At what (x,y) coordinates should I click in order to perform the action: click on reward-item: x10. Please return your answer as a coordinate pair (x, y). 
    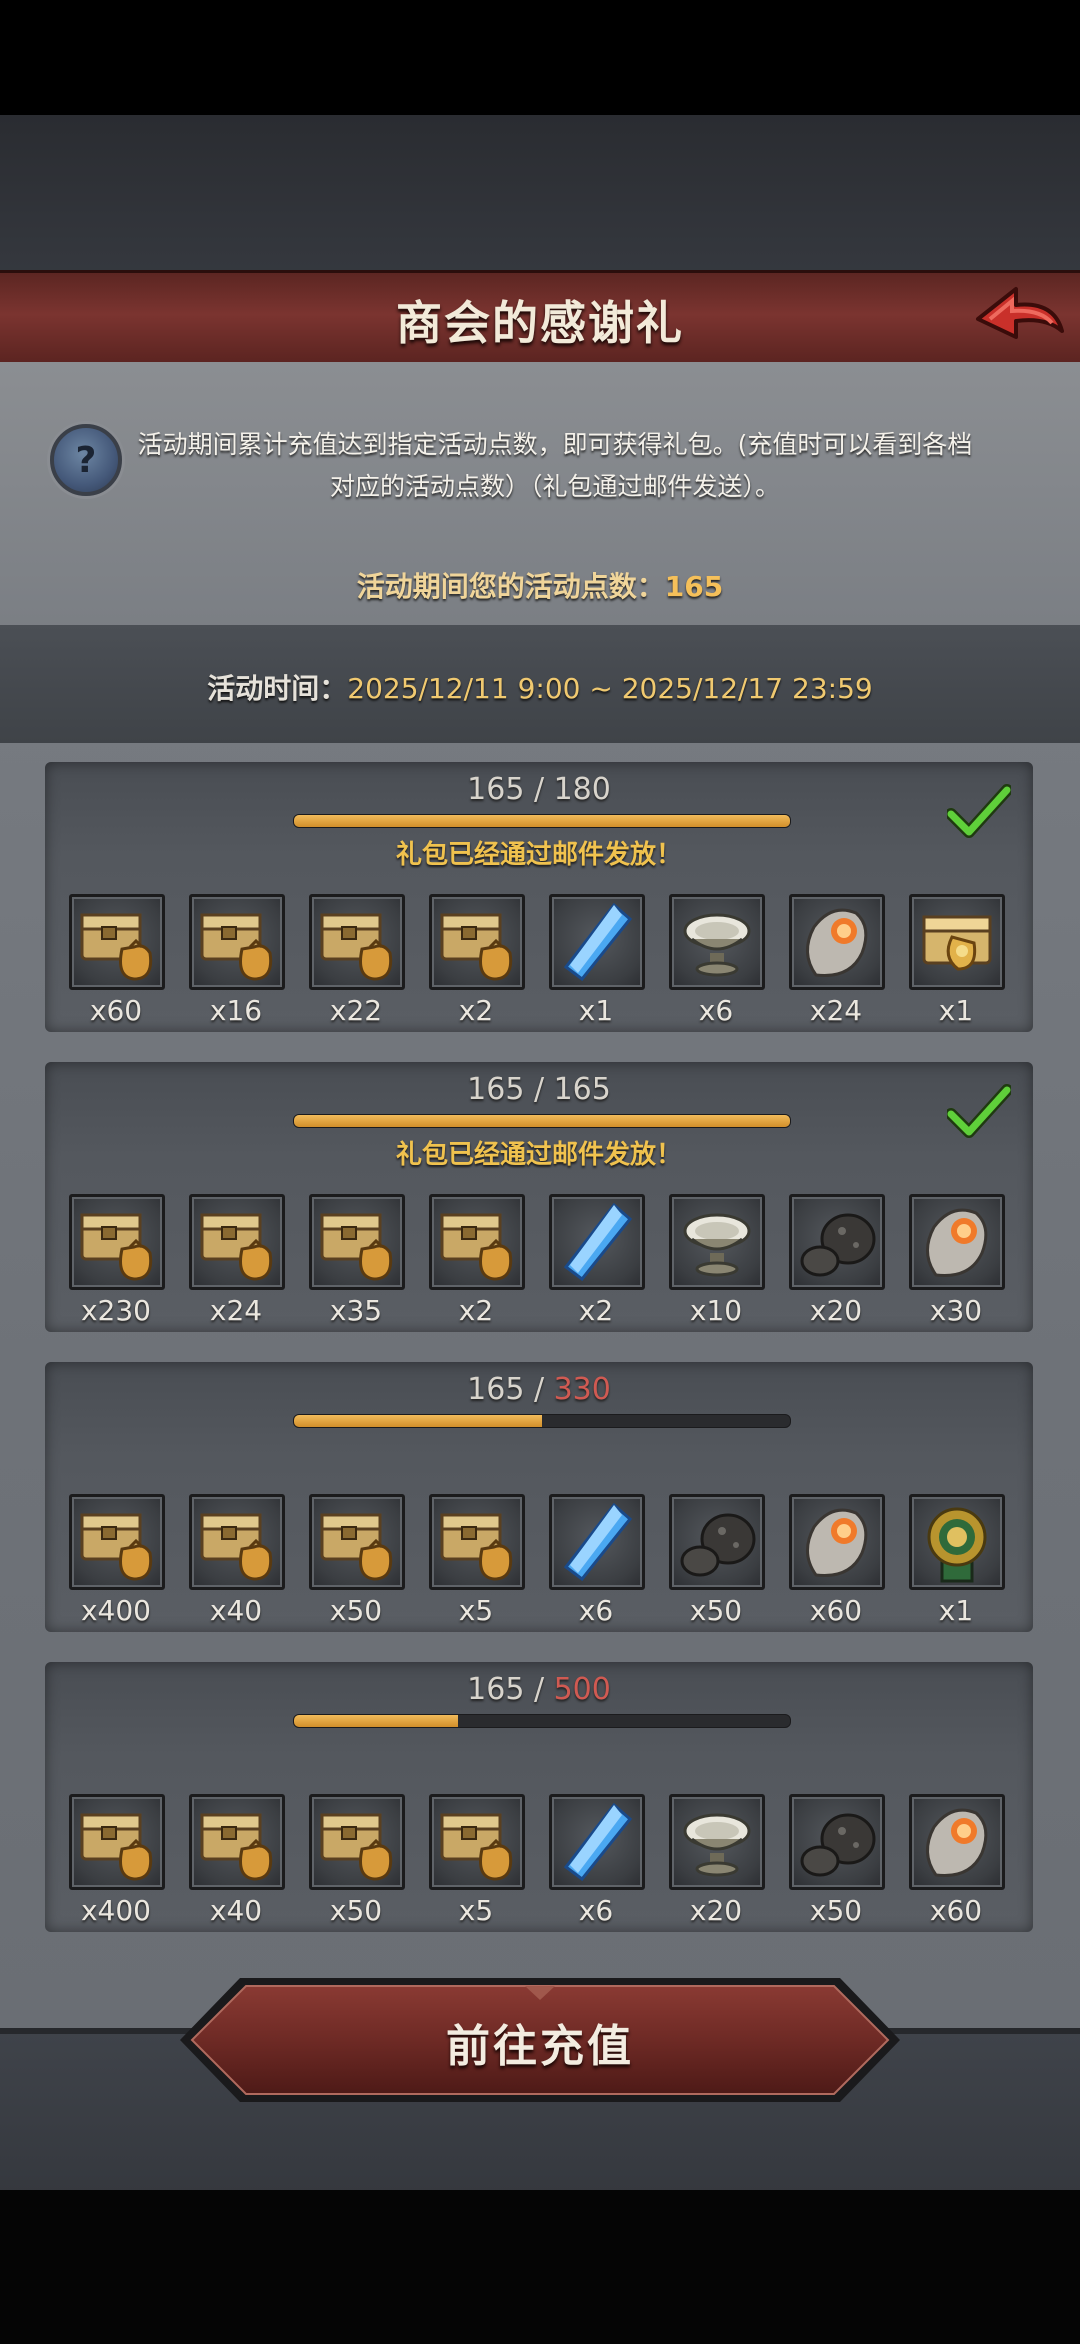
    Looking at the image, I should click on (717, 1260).